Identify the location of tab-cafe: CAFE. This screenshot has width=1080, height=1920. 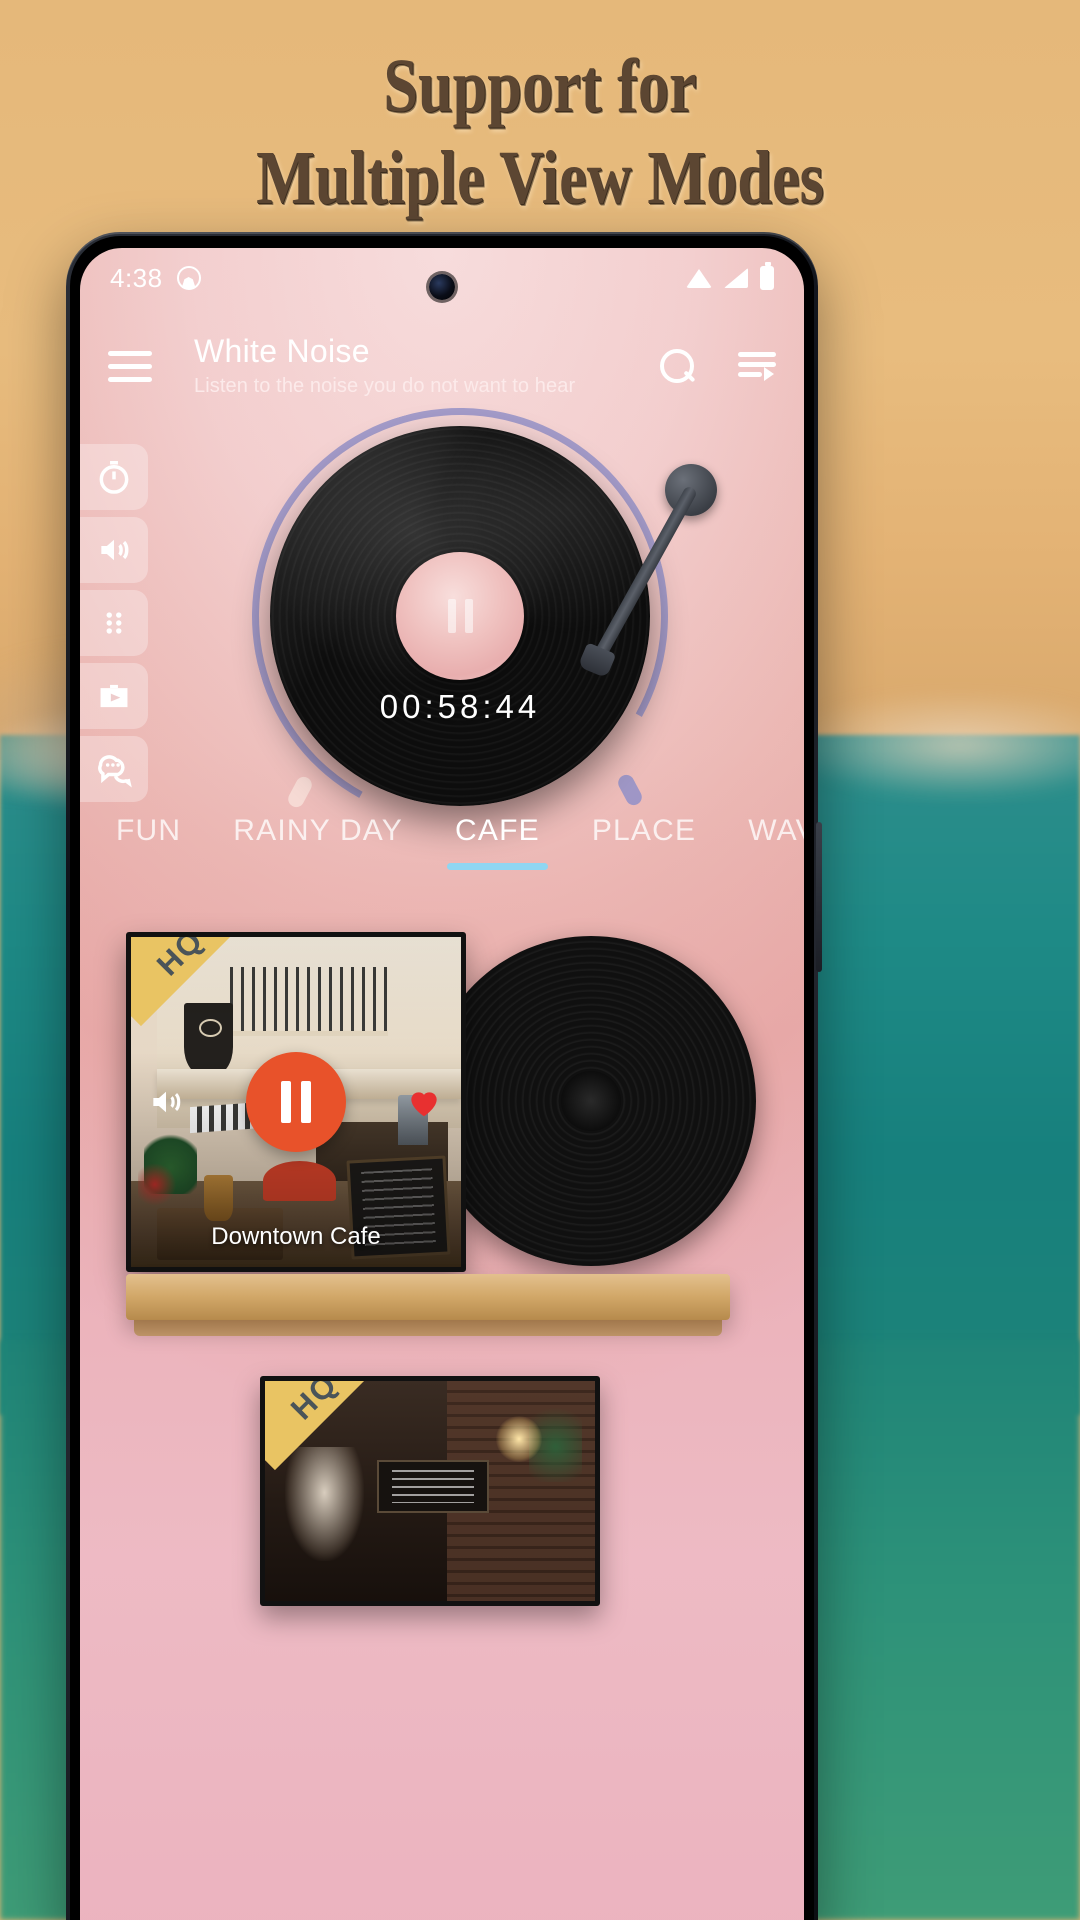
(497, 835).